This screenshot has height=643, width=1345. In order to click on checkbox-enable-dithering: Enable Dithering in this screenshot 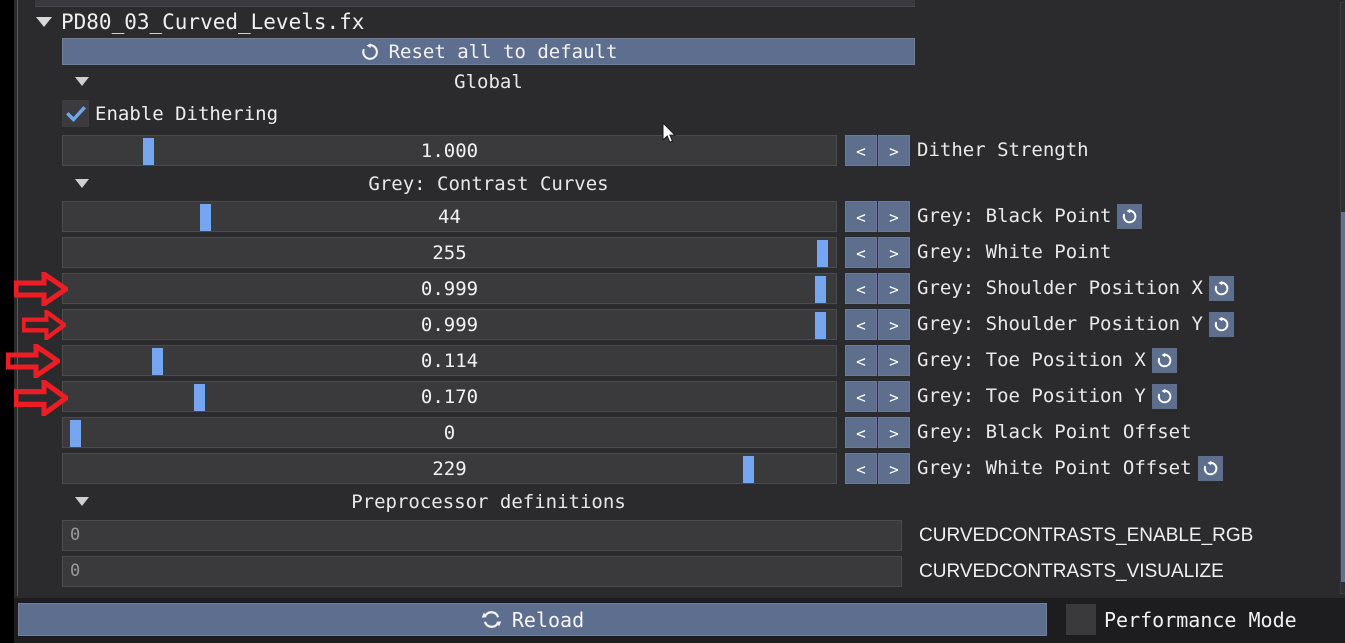, I will do `click(170, 113)`.